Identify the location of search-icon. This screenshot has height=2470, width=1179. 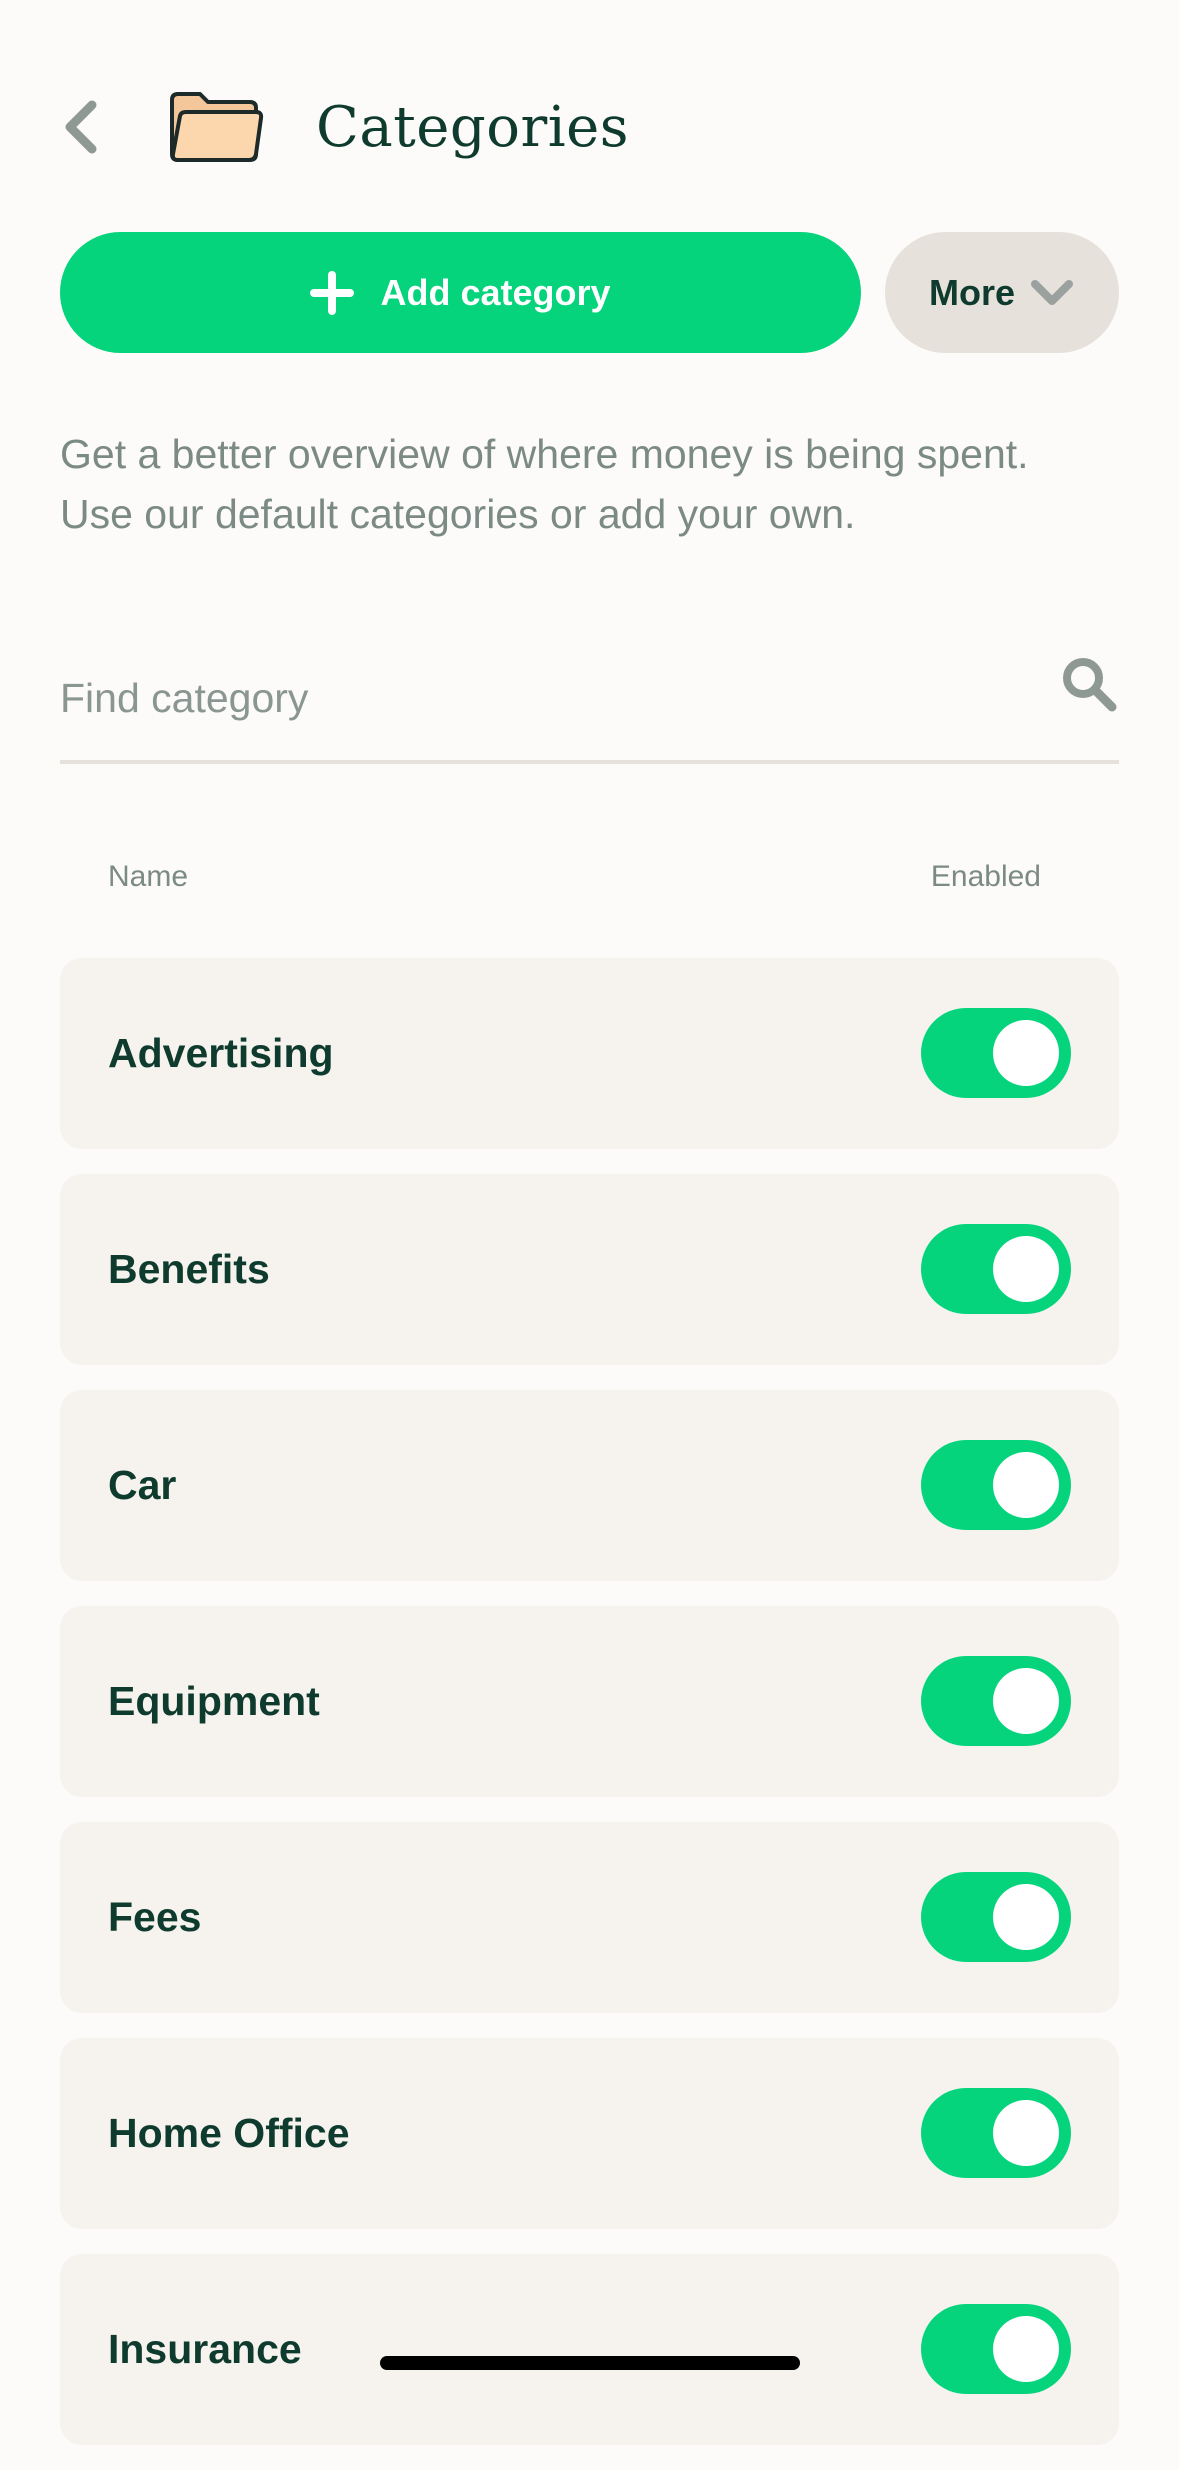
(1089, 684).